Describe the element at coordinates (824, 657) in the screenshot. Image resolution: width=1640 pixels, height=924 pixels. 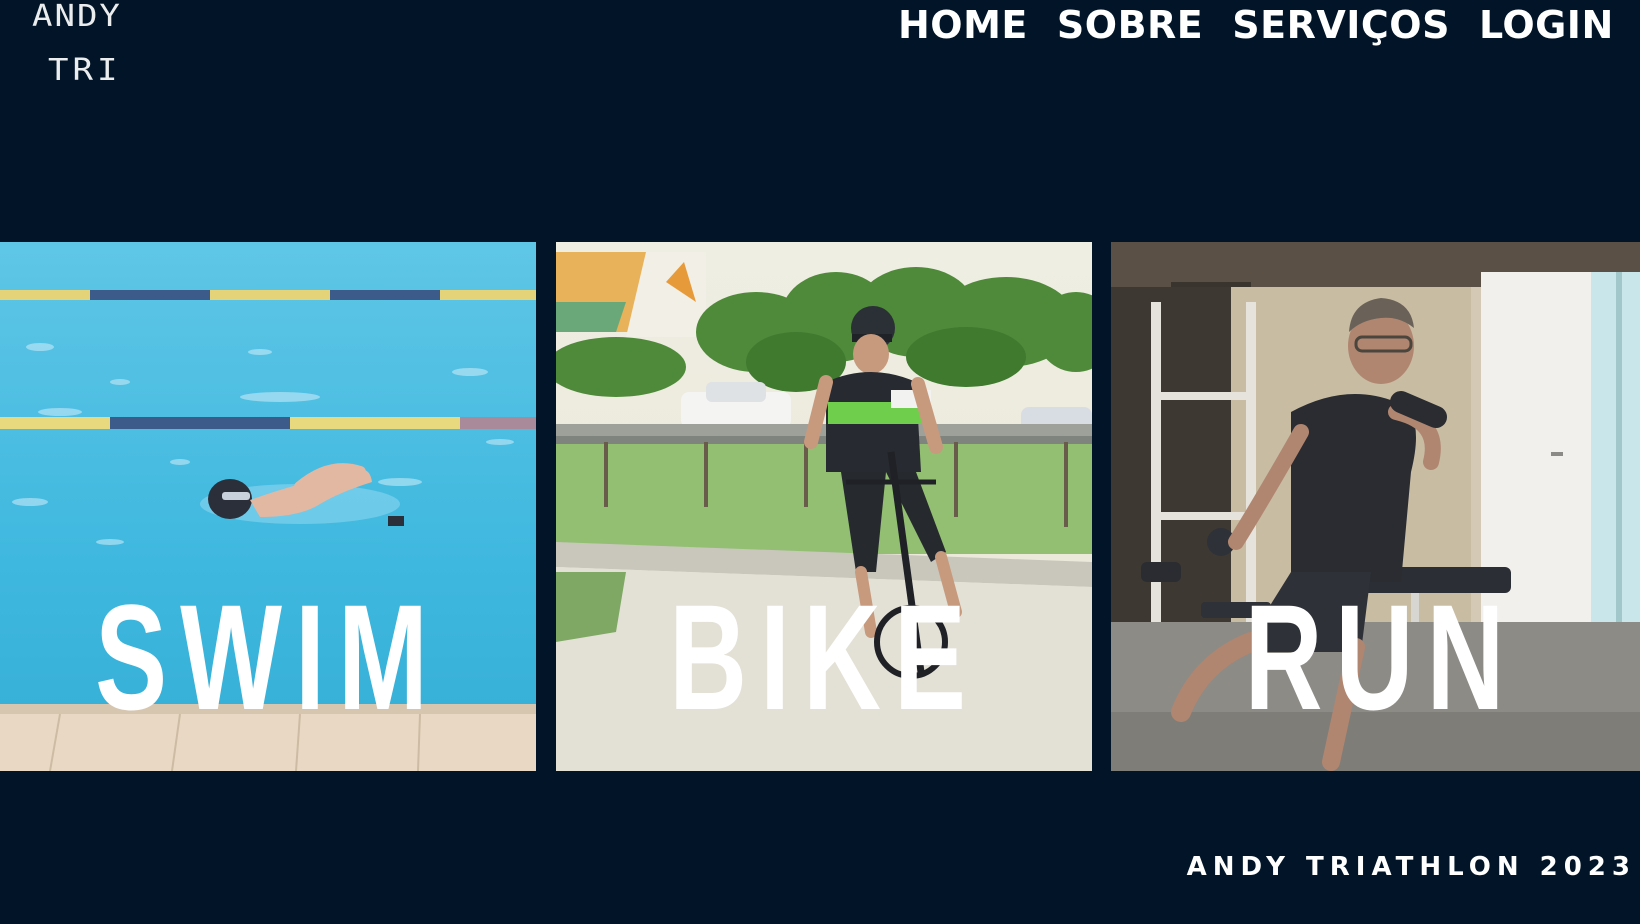
I see `bike-label: BIKE` at that location.